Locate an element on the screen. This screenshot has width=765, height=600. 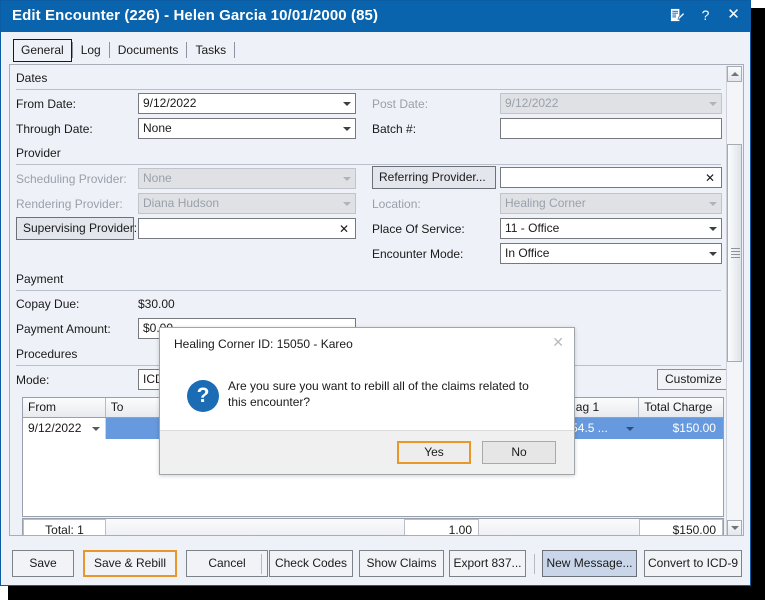
dates-section-rule is located at coordinates (368, 89).